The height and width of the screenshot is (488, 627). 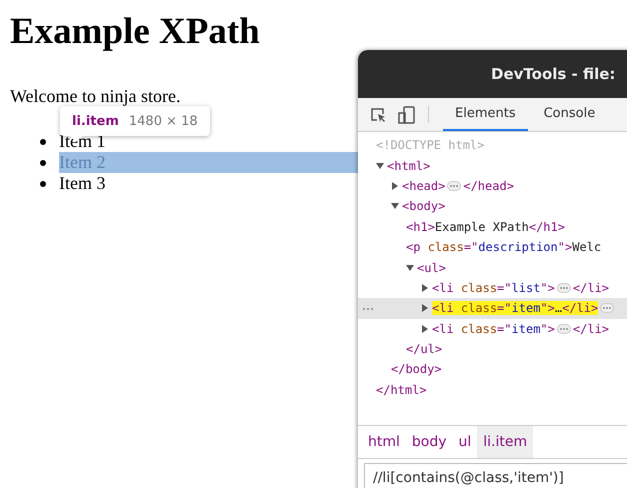 What do you see at coordinates (515, 308) in the screenshot?
I see `tag-text: <li class="item">…</li>` at bounding box center [515, 308].